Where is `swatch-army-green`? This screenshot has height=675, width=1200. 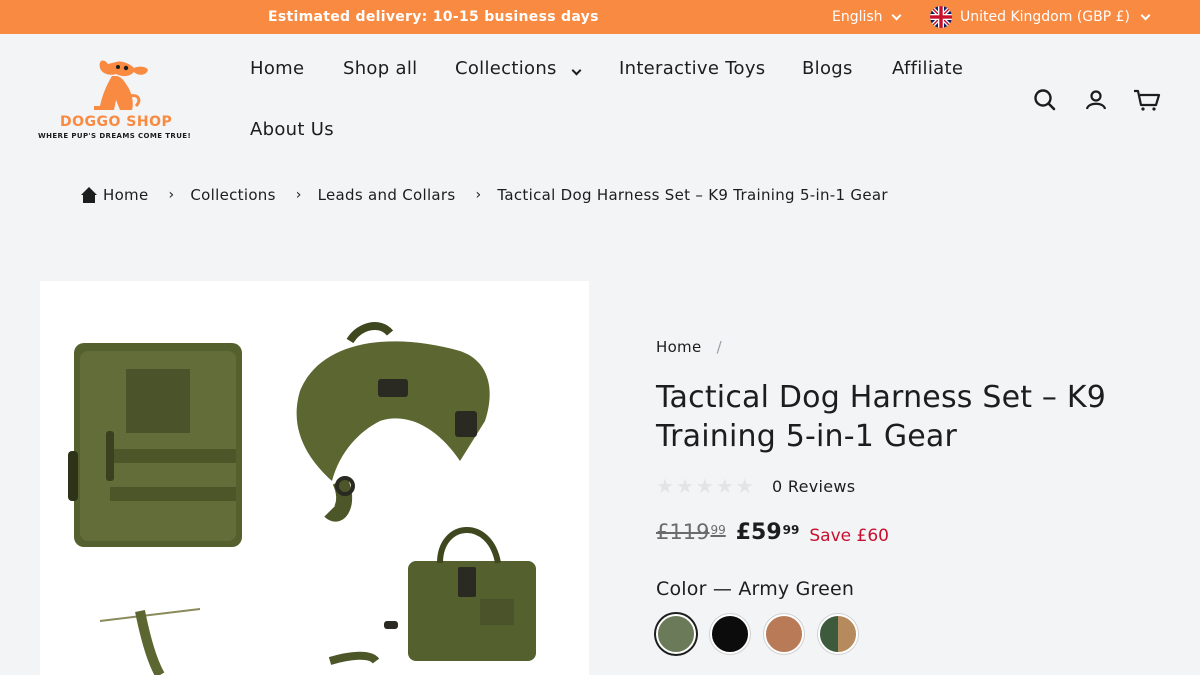
swatch-army-green is located at coordinates (676, 634).